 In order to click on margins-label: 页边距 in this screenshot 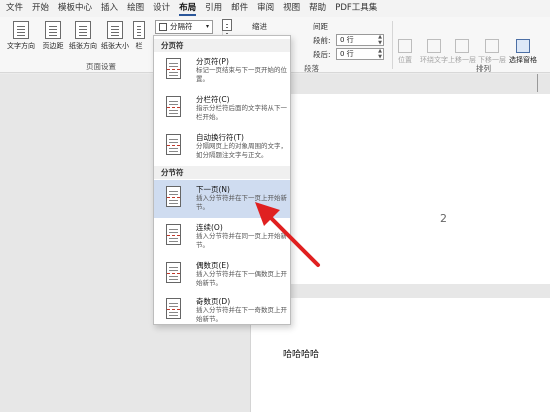, I will do `click(53, 46)`.